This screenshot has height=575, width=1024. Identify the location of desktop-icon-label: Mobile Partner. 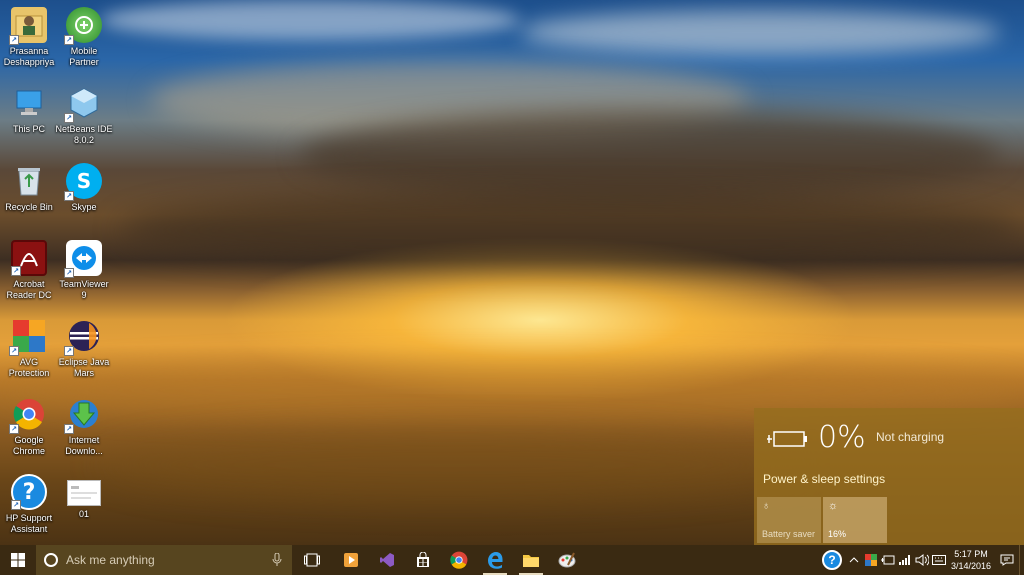
(84, 56).